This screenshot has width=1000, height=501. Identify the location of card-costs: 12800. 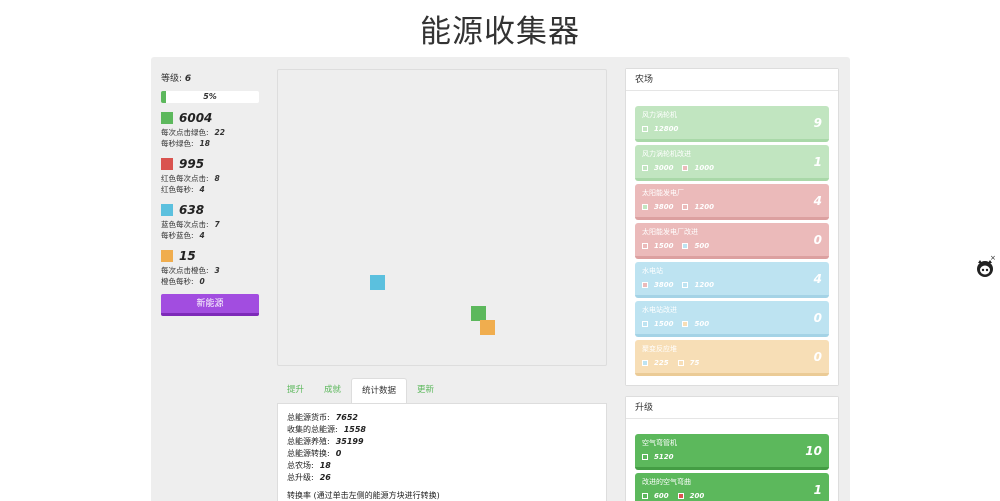
(664, 129).